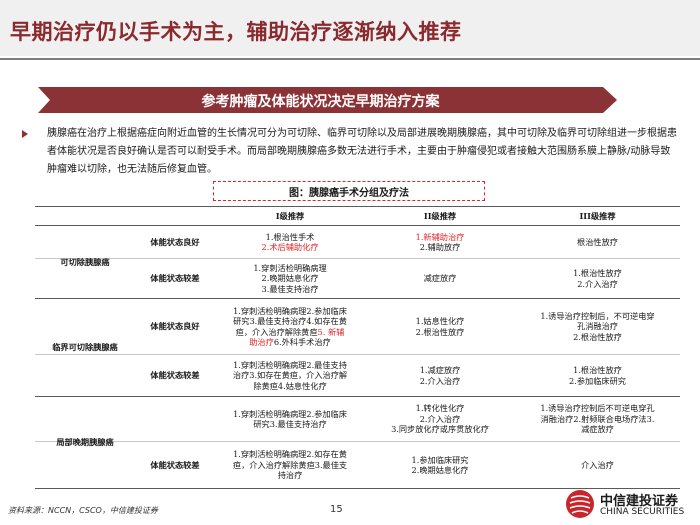 This screenshot has height=525, width=700. What do you see at coordinates (336, 509) in the screenshot?
I see `page-number: 15` at bounding box center [336, 509].